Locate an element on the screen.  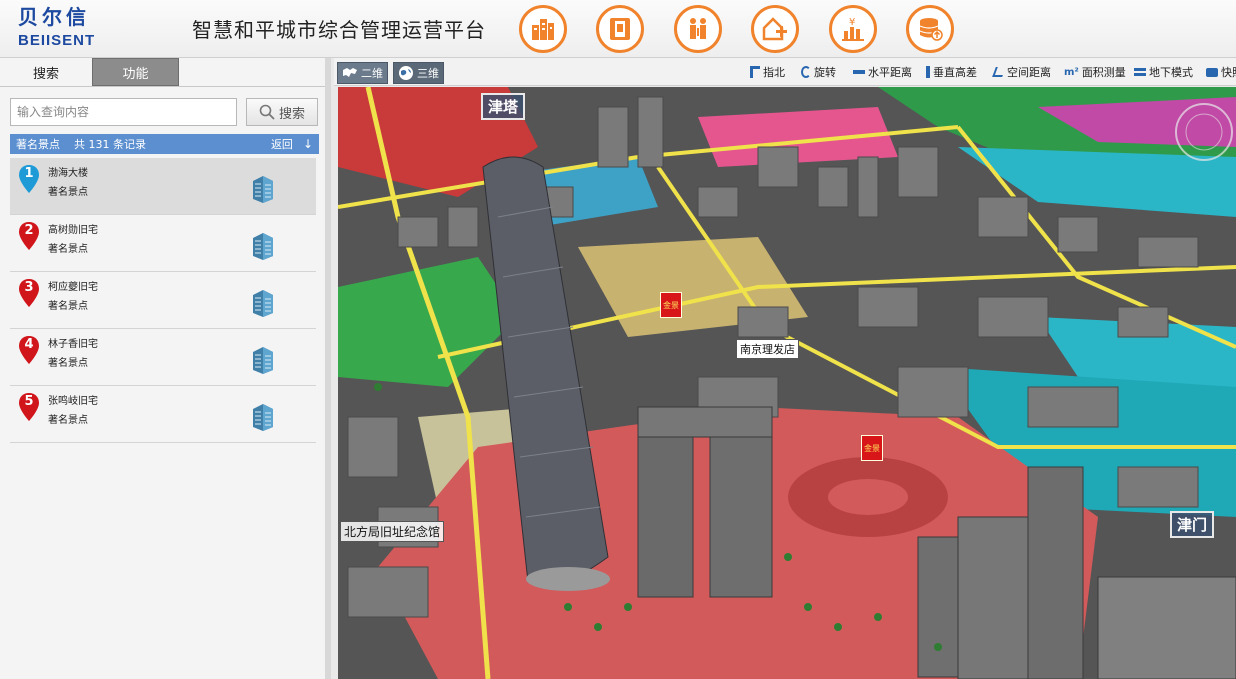
tool-label: 指北 is located at coordinates (774, 72).